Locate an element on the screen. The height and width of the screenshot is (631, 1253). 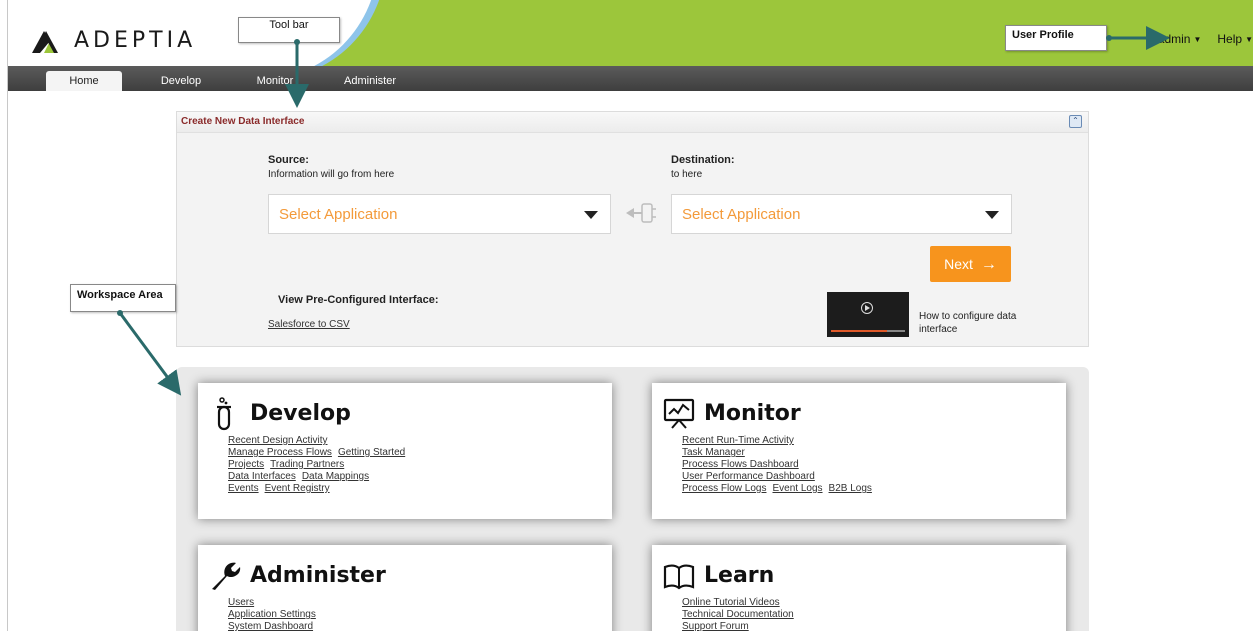
admin-label: admin is located at coordinates (1174, 39).